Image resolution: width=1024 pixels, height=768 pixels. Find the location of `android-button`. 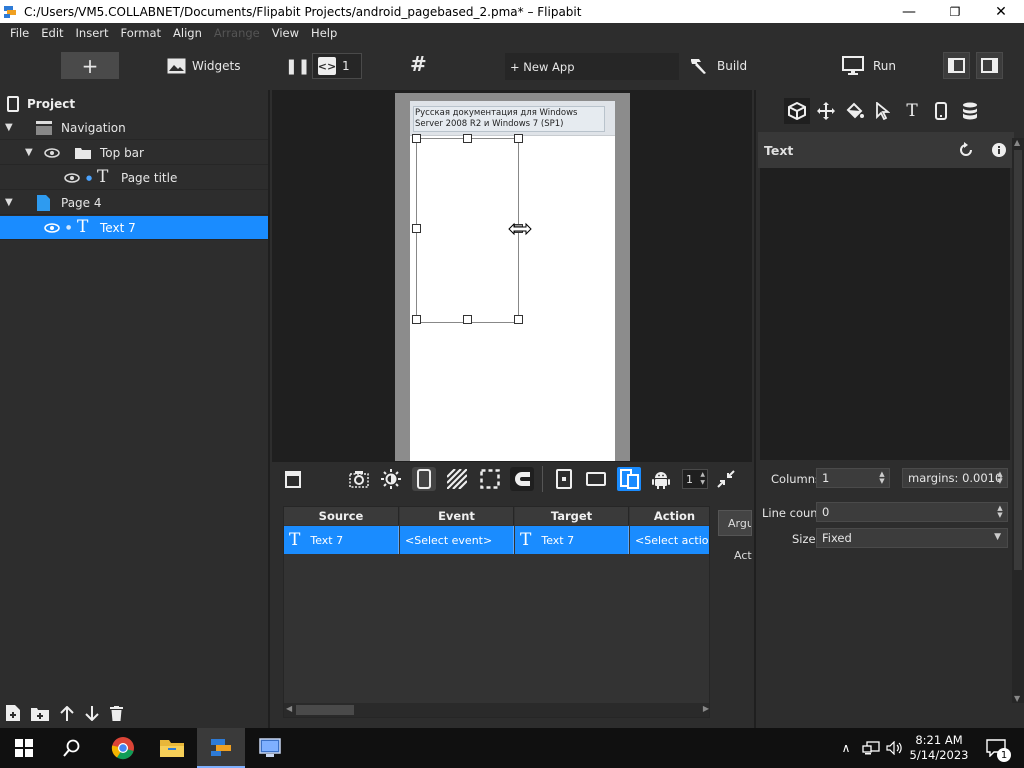

android-button is located at coordinates (661, 479).